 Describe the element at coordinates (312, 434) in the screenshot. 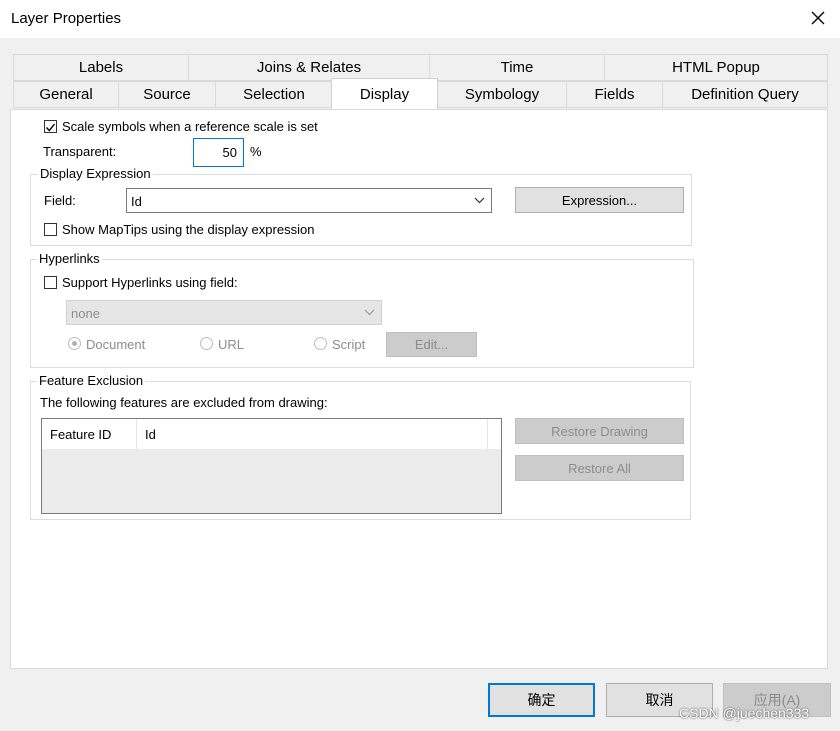

I see `column-header-id: Id` at that location.